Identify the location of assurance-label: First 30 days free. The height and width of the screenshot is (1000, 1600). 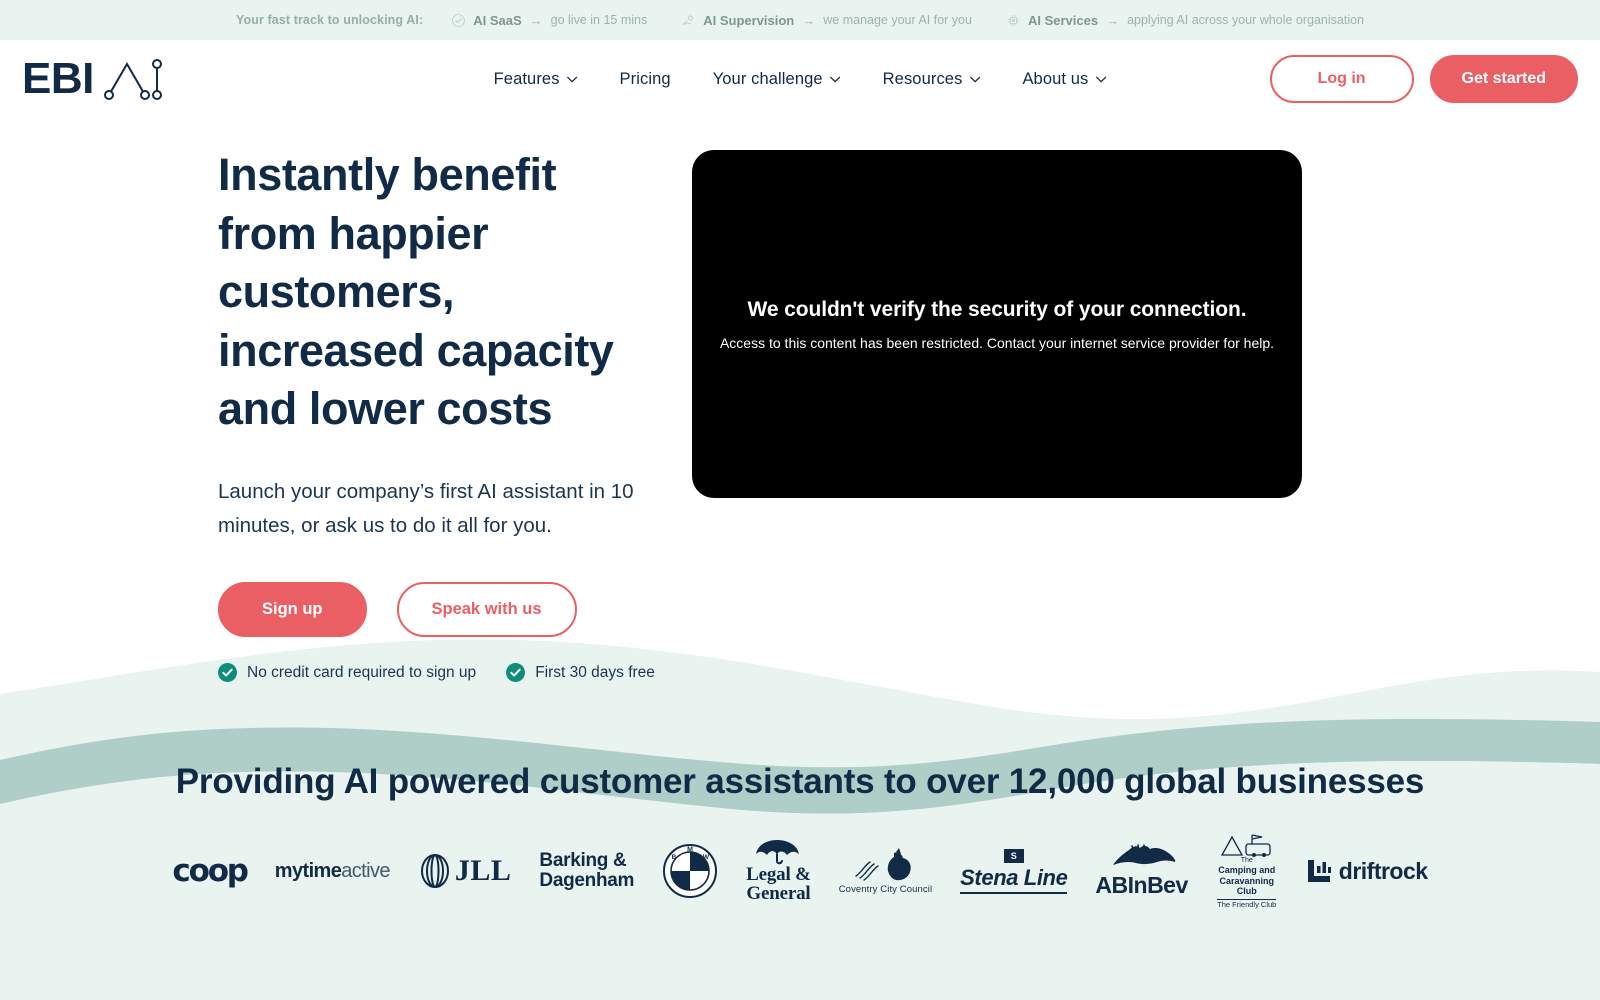
(595, 672).